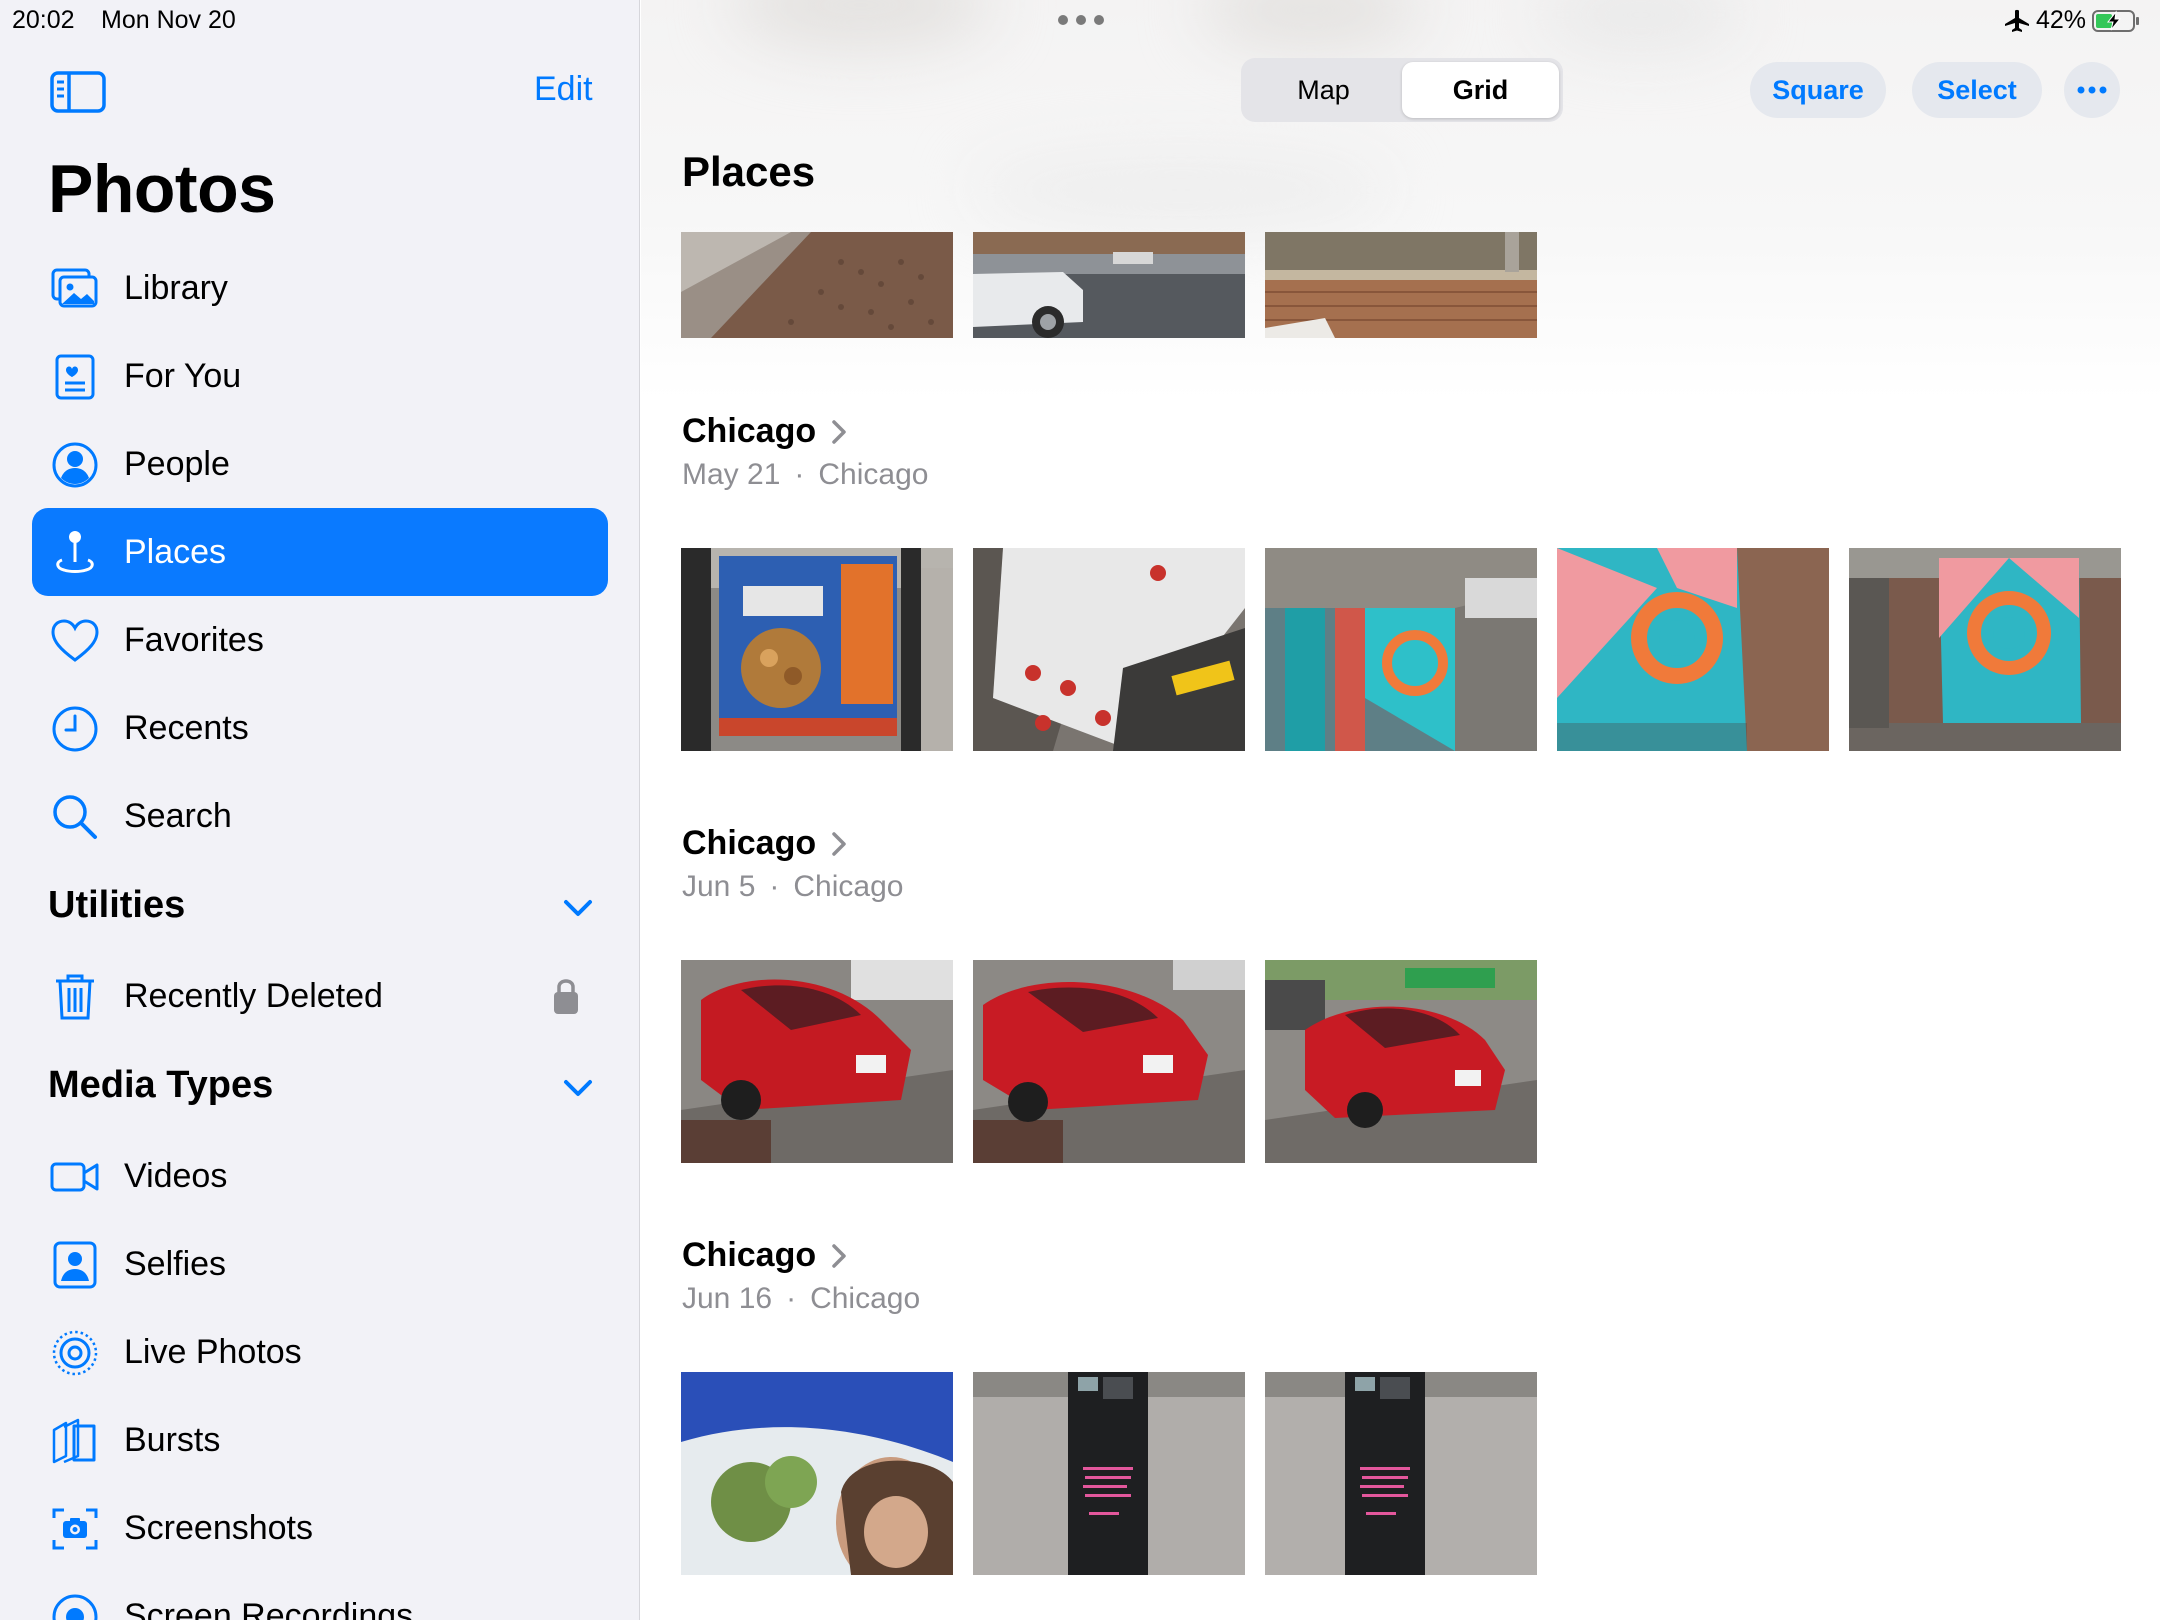  I want to click on heart-icon, so click(75, 640).